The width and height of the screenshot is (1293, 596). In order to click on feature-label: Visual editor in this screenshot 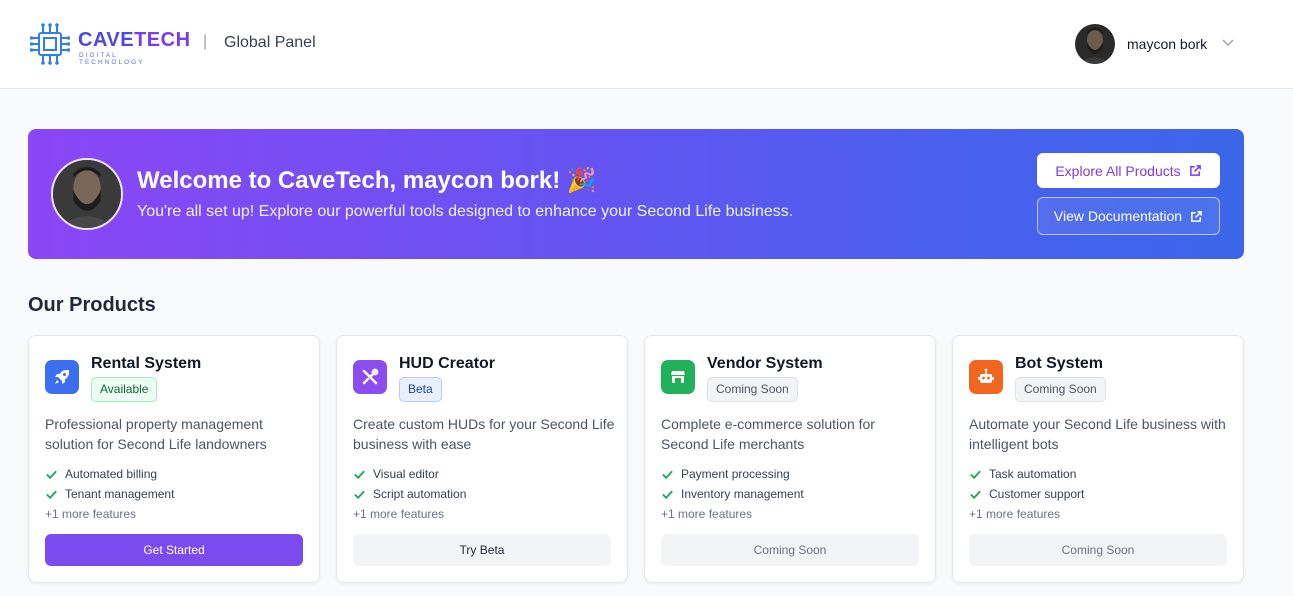, I will do `click(406, 474)`.